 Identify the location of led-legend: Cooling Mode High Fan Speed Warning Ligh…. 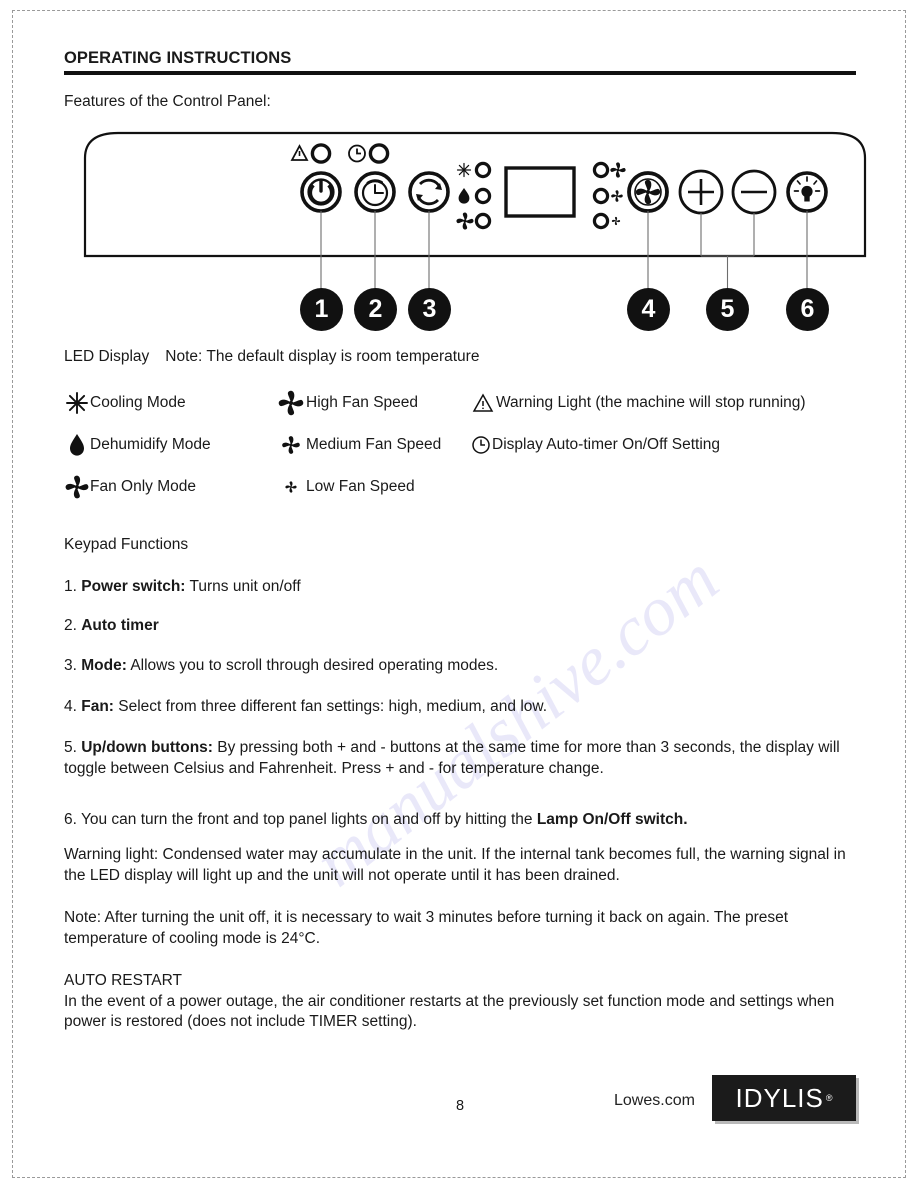
(460, 445).